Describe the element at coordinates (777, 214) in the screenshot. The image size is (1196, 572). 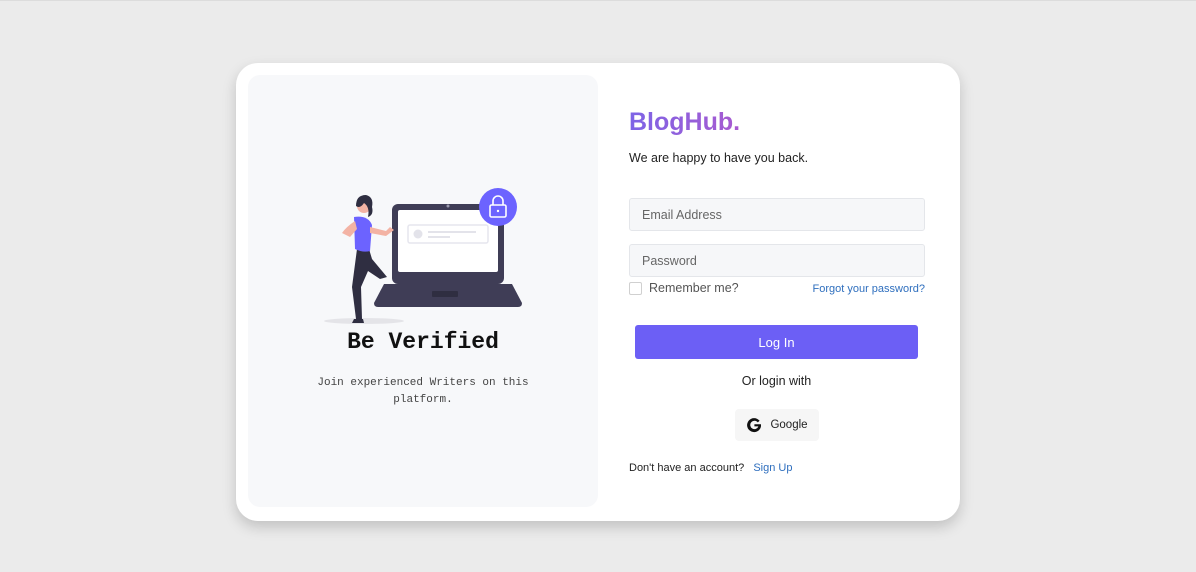
I see `email-field` at that location.